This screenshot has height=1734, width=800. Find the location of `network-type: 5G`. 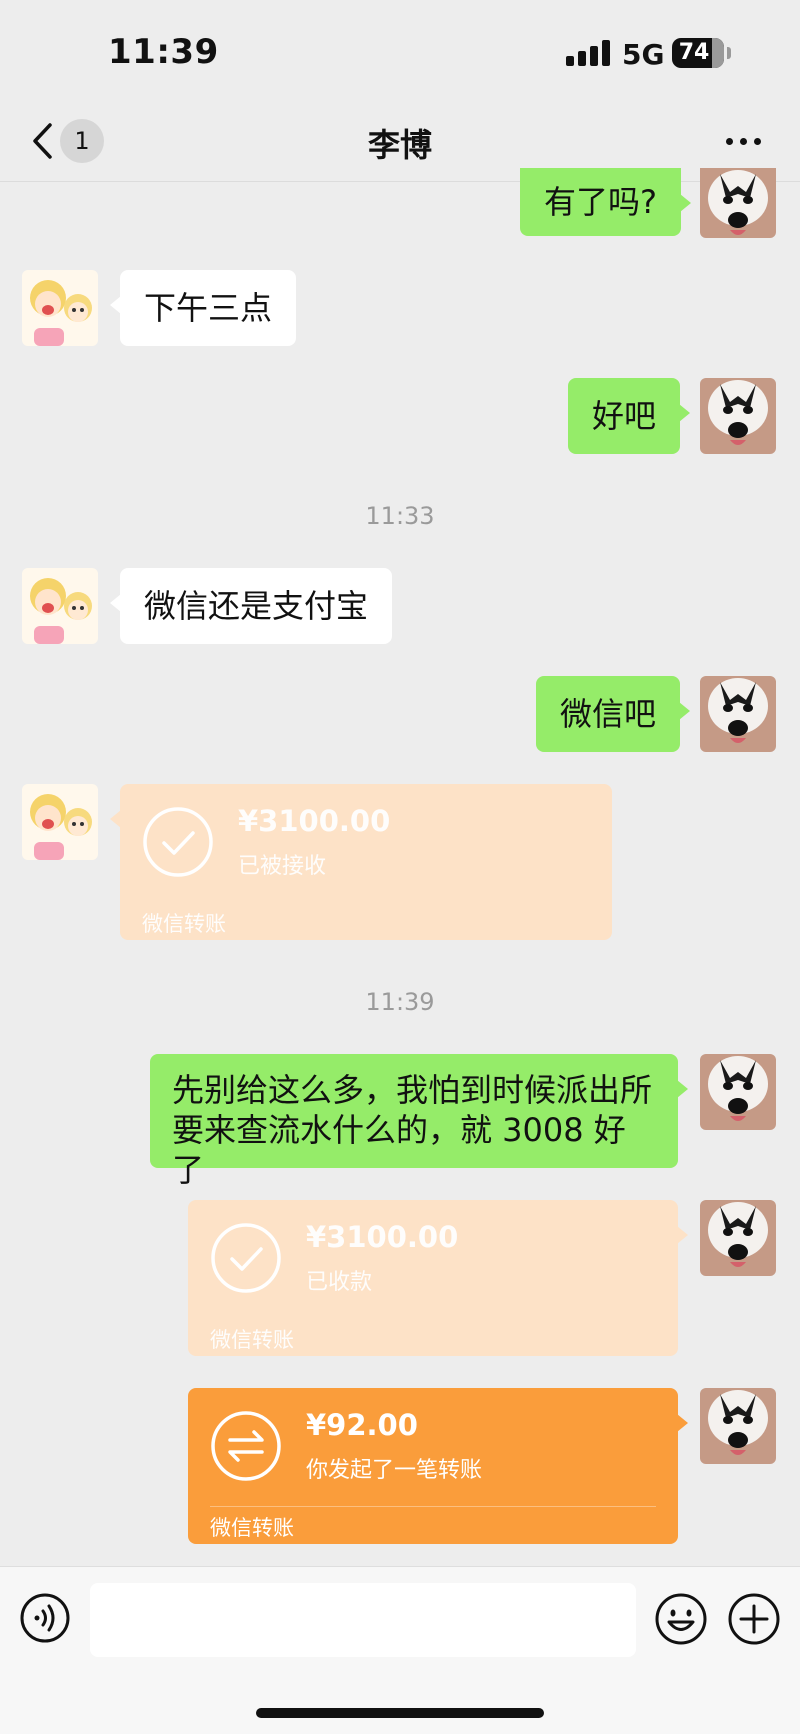

network-type: 5G is located at coordinates (643, 54).